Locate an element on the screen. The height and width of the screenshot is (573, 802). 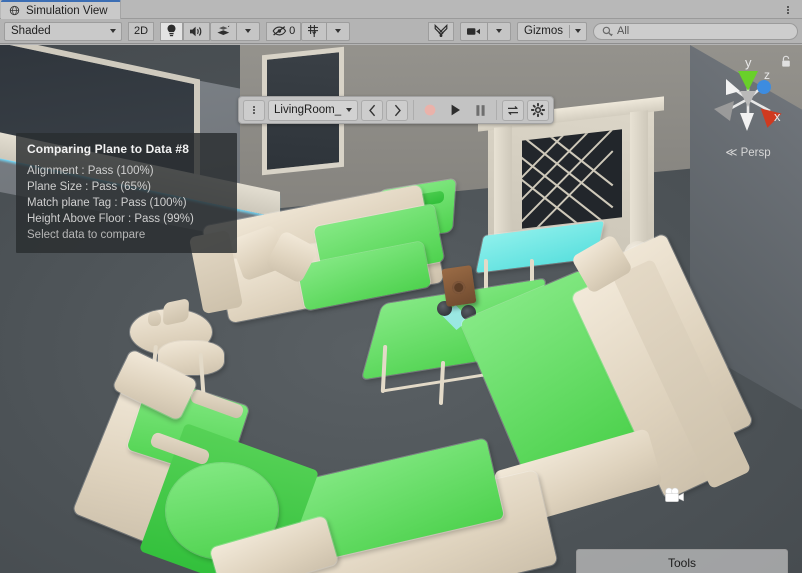
tools-panel: Tools is located at coordinates (682, 561).